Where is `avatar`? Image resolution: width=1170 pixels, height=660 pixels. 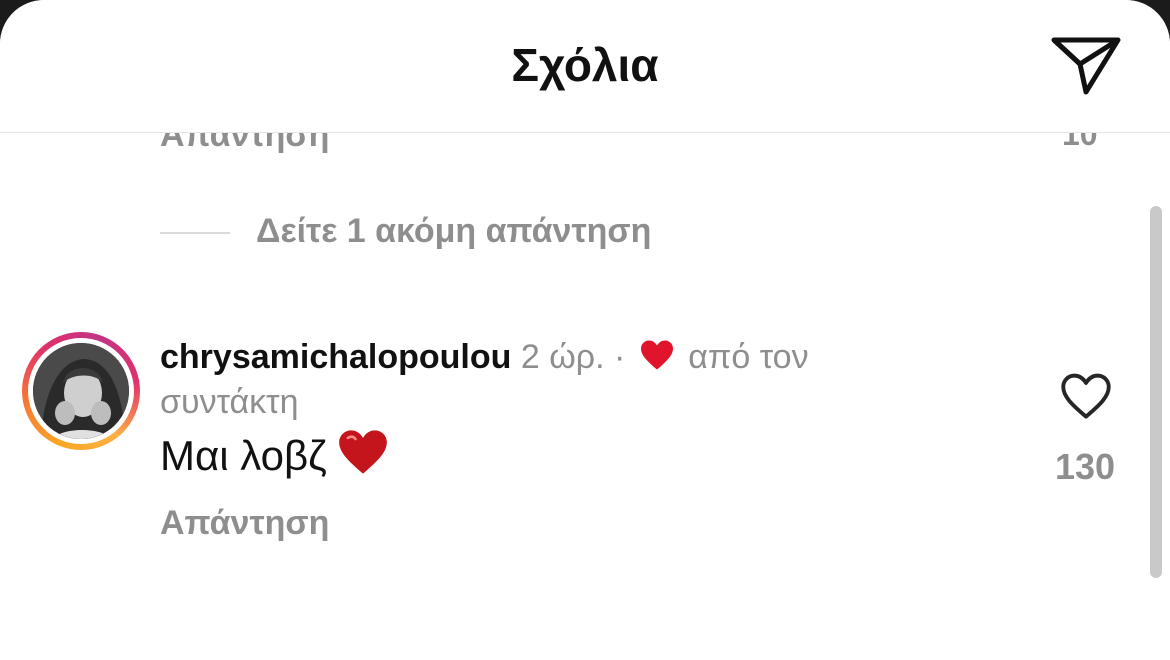
avatar is located at coordinates (81, 391).